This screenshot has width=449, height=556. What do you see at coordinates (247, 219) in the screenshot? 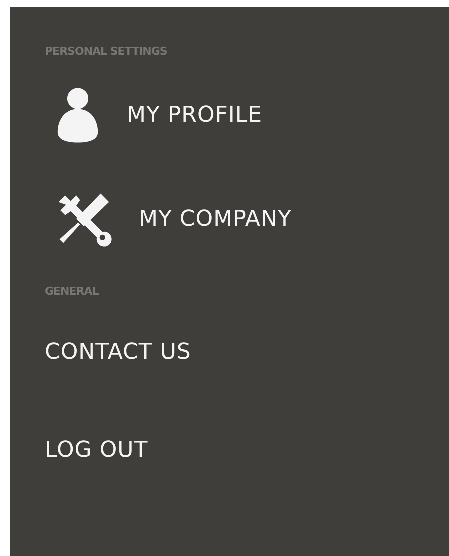
I see `menu-item: MY COMPANY` at bounding box center [247, 219].